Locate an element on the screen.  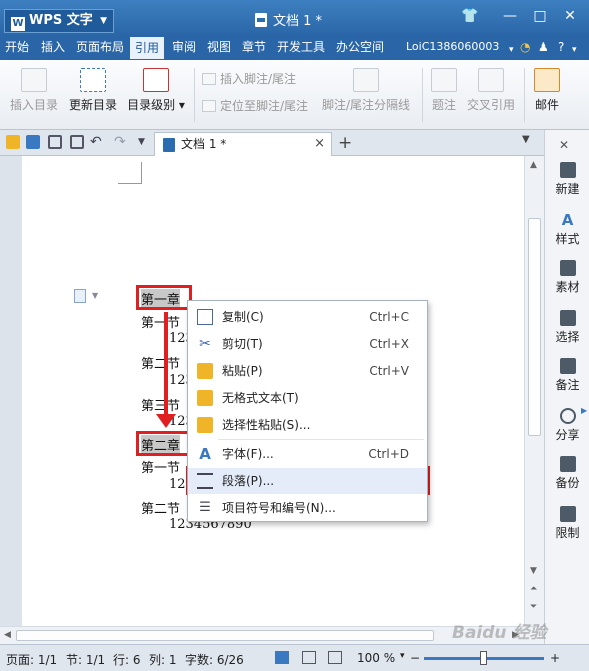
zoom-level: 100 % is located at coordinates (376, 658).